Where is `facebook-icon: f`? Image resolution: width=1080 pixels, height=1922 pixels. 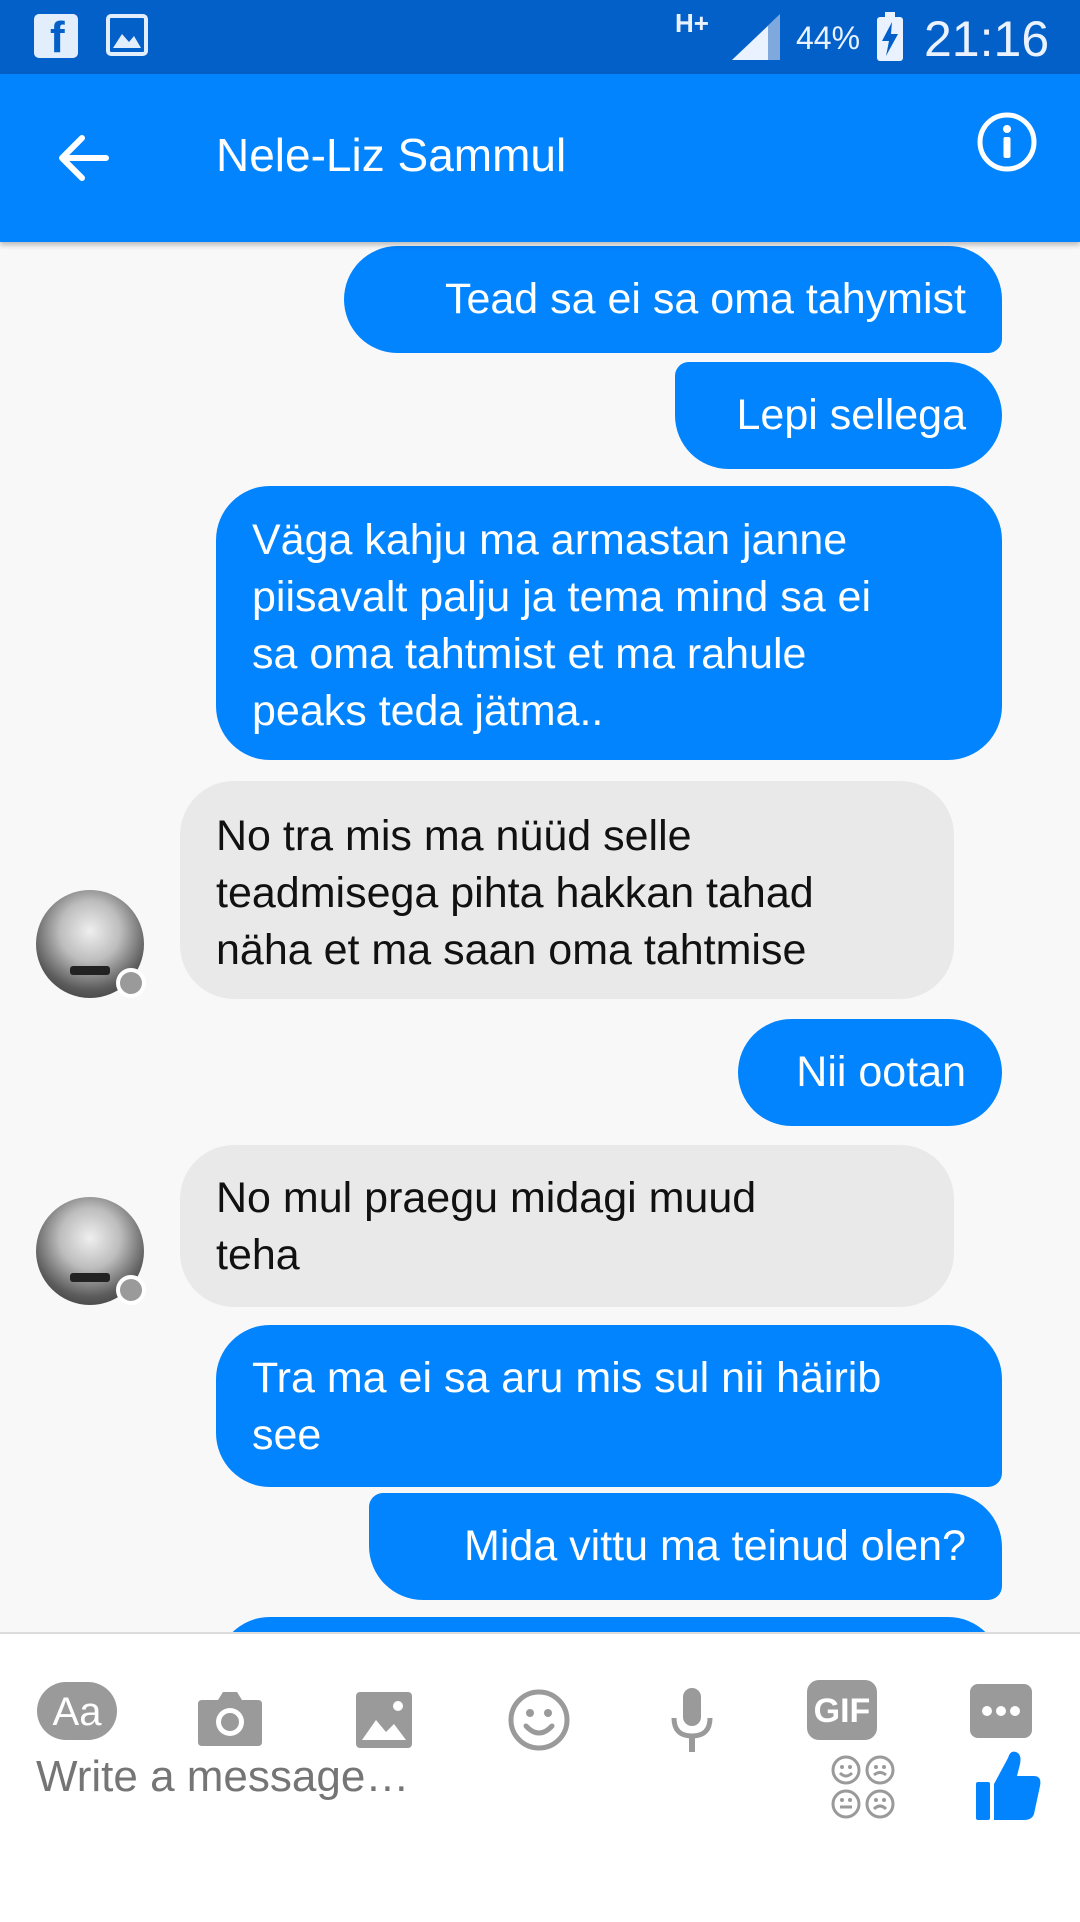
facebook-icon: f is located at coordinates (56, 37).